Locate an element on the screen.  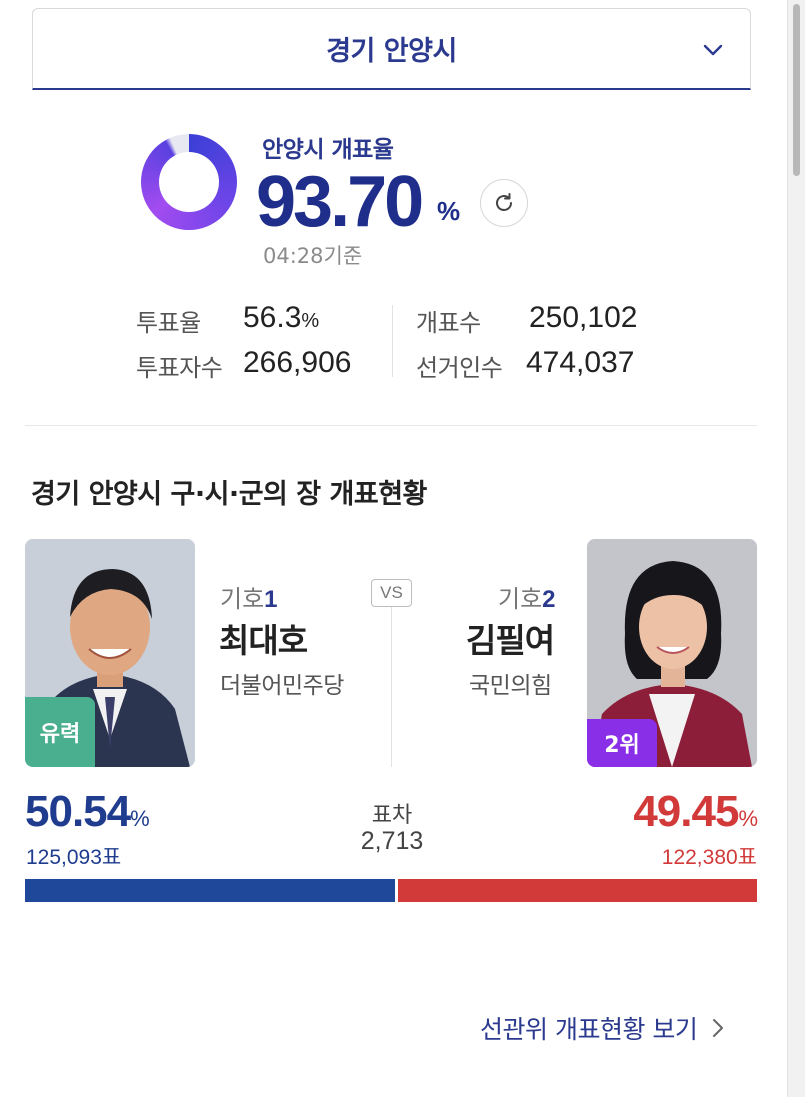
region-dropdown: 경기 안양시 is located at coordinates (391, 49).